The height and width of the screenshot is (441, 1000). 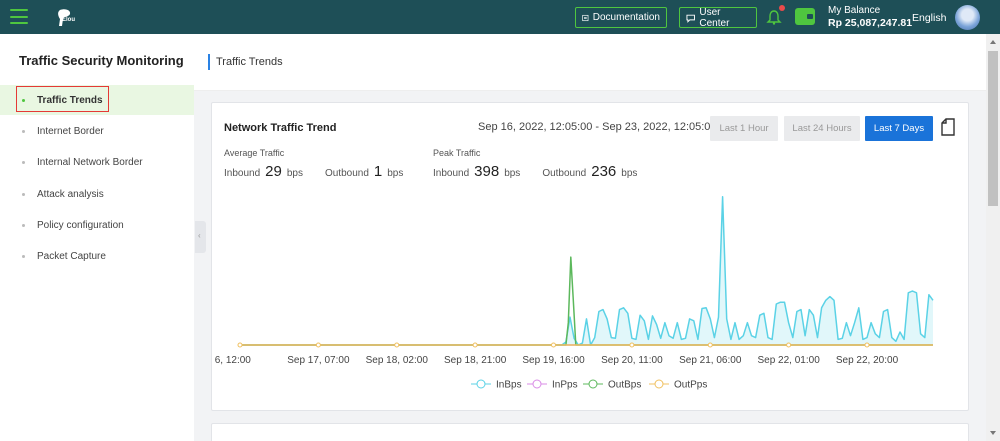 I want to click on avg-inbound-unit: bps, so click(x=294, y=173).